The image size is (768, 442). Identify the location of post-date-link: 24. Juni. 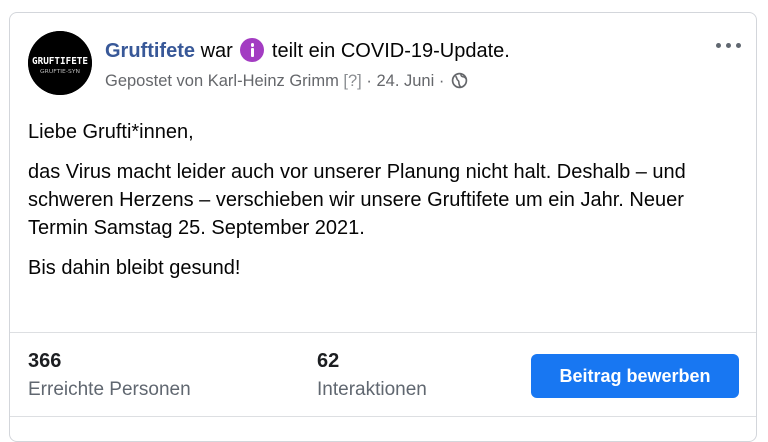
(405, 81).